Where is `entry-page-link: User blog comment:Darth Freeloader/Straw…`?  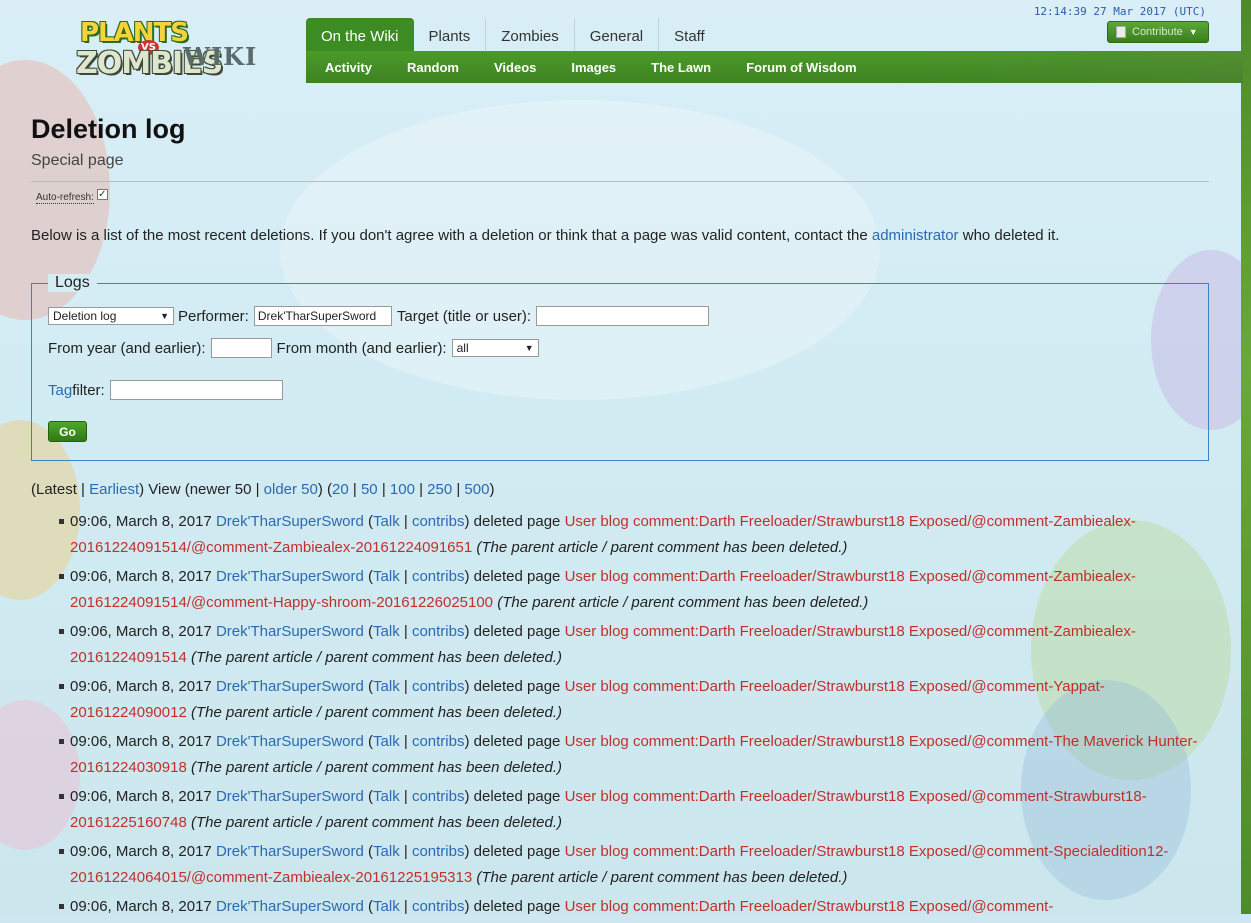
entry-page-link: User blog comment:Darth Freeloader/Straw… is located at coordinates (809, 906).